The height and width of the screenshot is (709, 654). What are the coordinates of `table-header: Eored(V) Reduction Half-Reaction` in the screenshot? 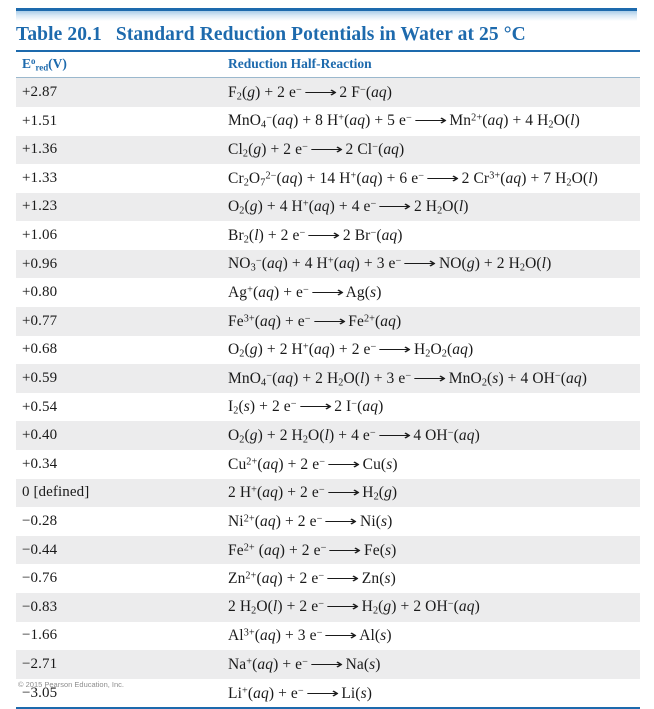 It's located at (328, 64).